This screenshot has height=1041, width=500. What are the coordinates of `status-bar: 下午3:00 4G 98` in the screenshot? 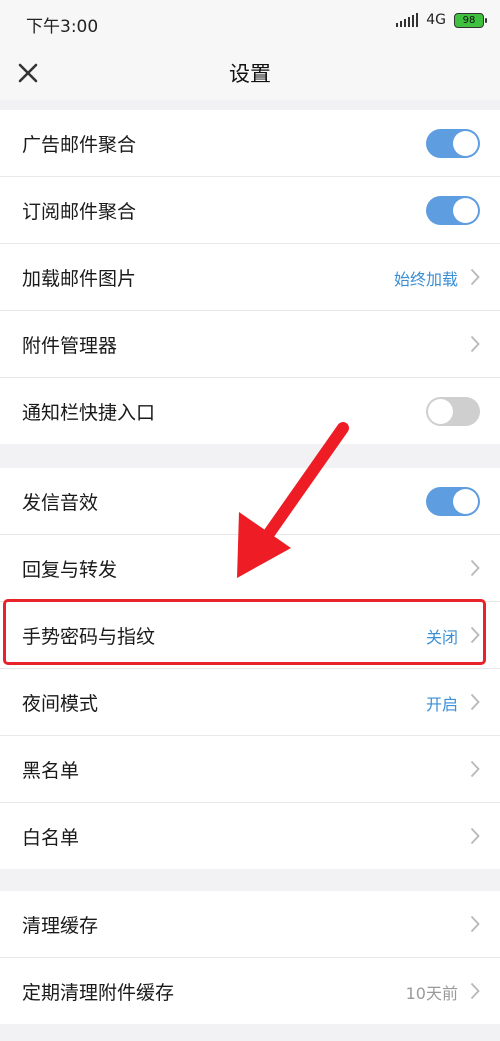 It's located at (250, 22).